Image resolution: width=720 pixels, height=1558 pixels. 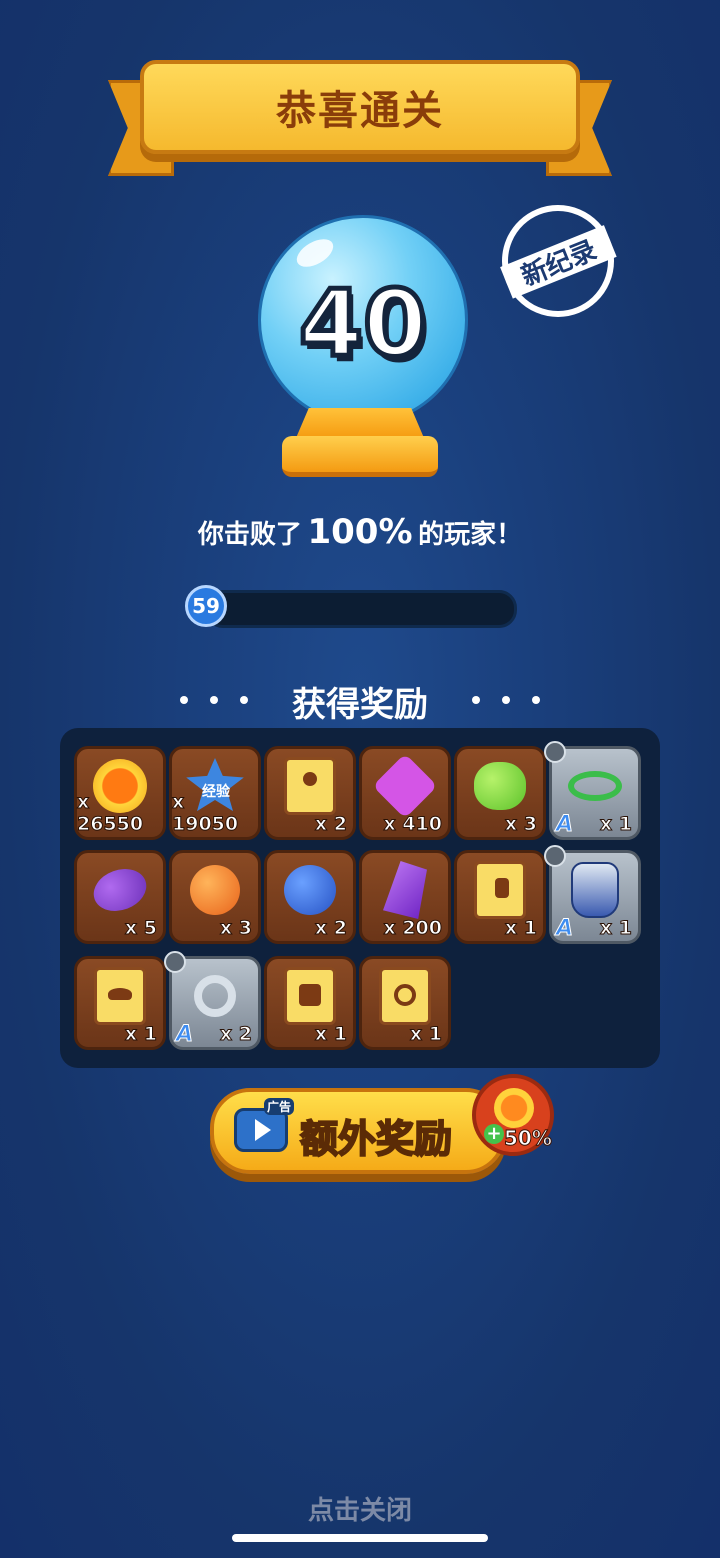 I want to click on play-icon, so click(x=263, y=1130).